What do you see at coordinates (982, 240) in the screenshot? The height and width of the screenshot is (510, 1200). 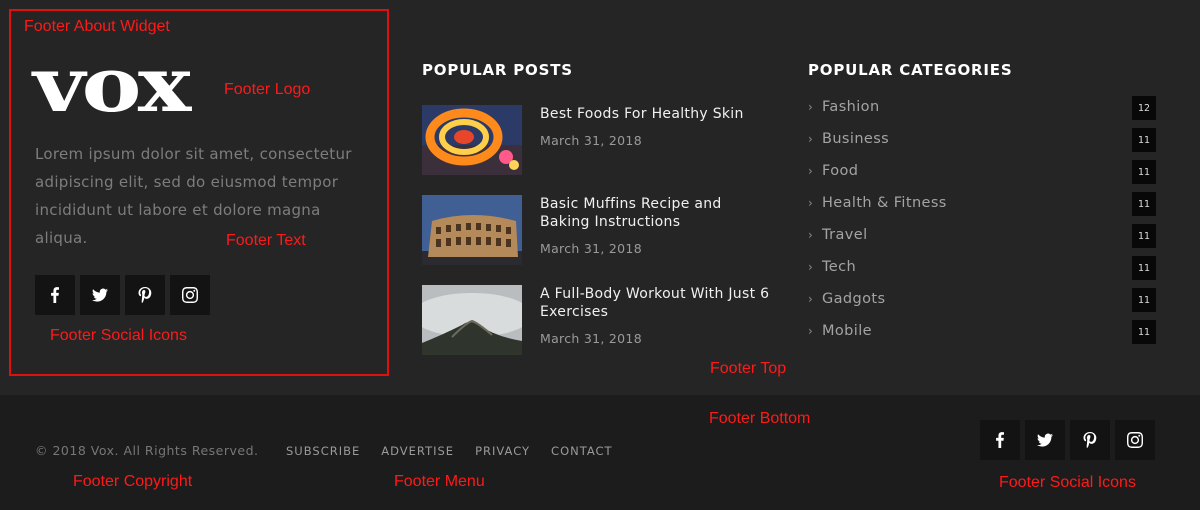 I see `category-item-travel: › Travel 11` at bounding box center [982, 240].